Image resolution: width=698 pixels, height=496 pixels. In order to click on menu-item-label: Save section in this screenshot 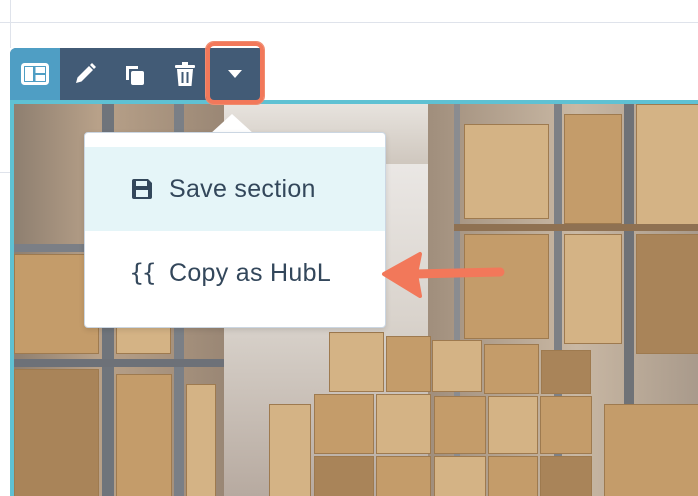, I will do `click(242, 188)`.